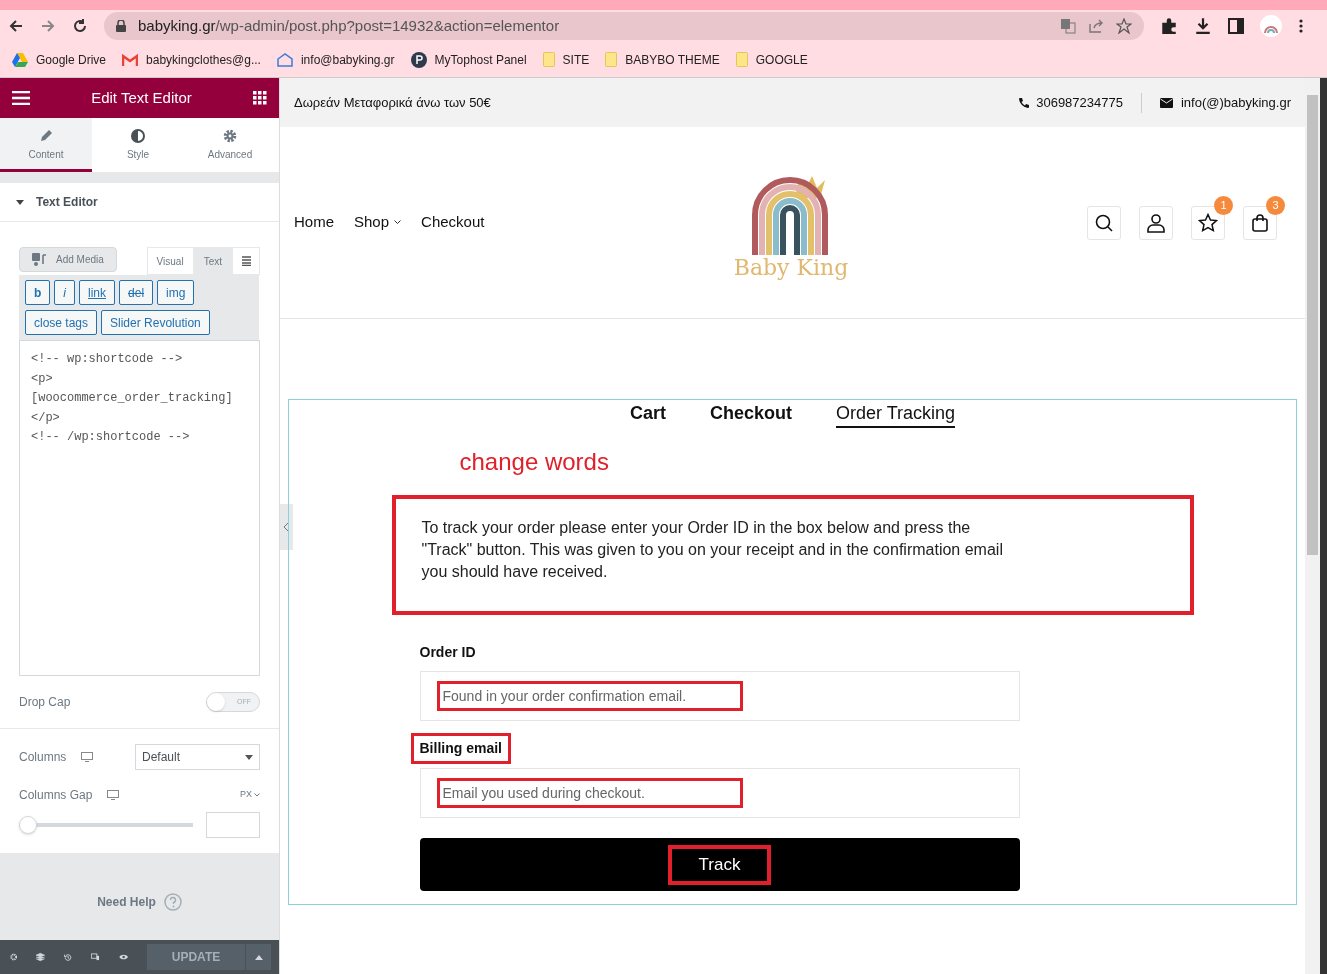 The width and height of the screenshot is (1327, 974). What do you see at coordinates (212, 261) in the screenshot?
I see `editor-mode-tab: Text` at bounding box center [212, 261].